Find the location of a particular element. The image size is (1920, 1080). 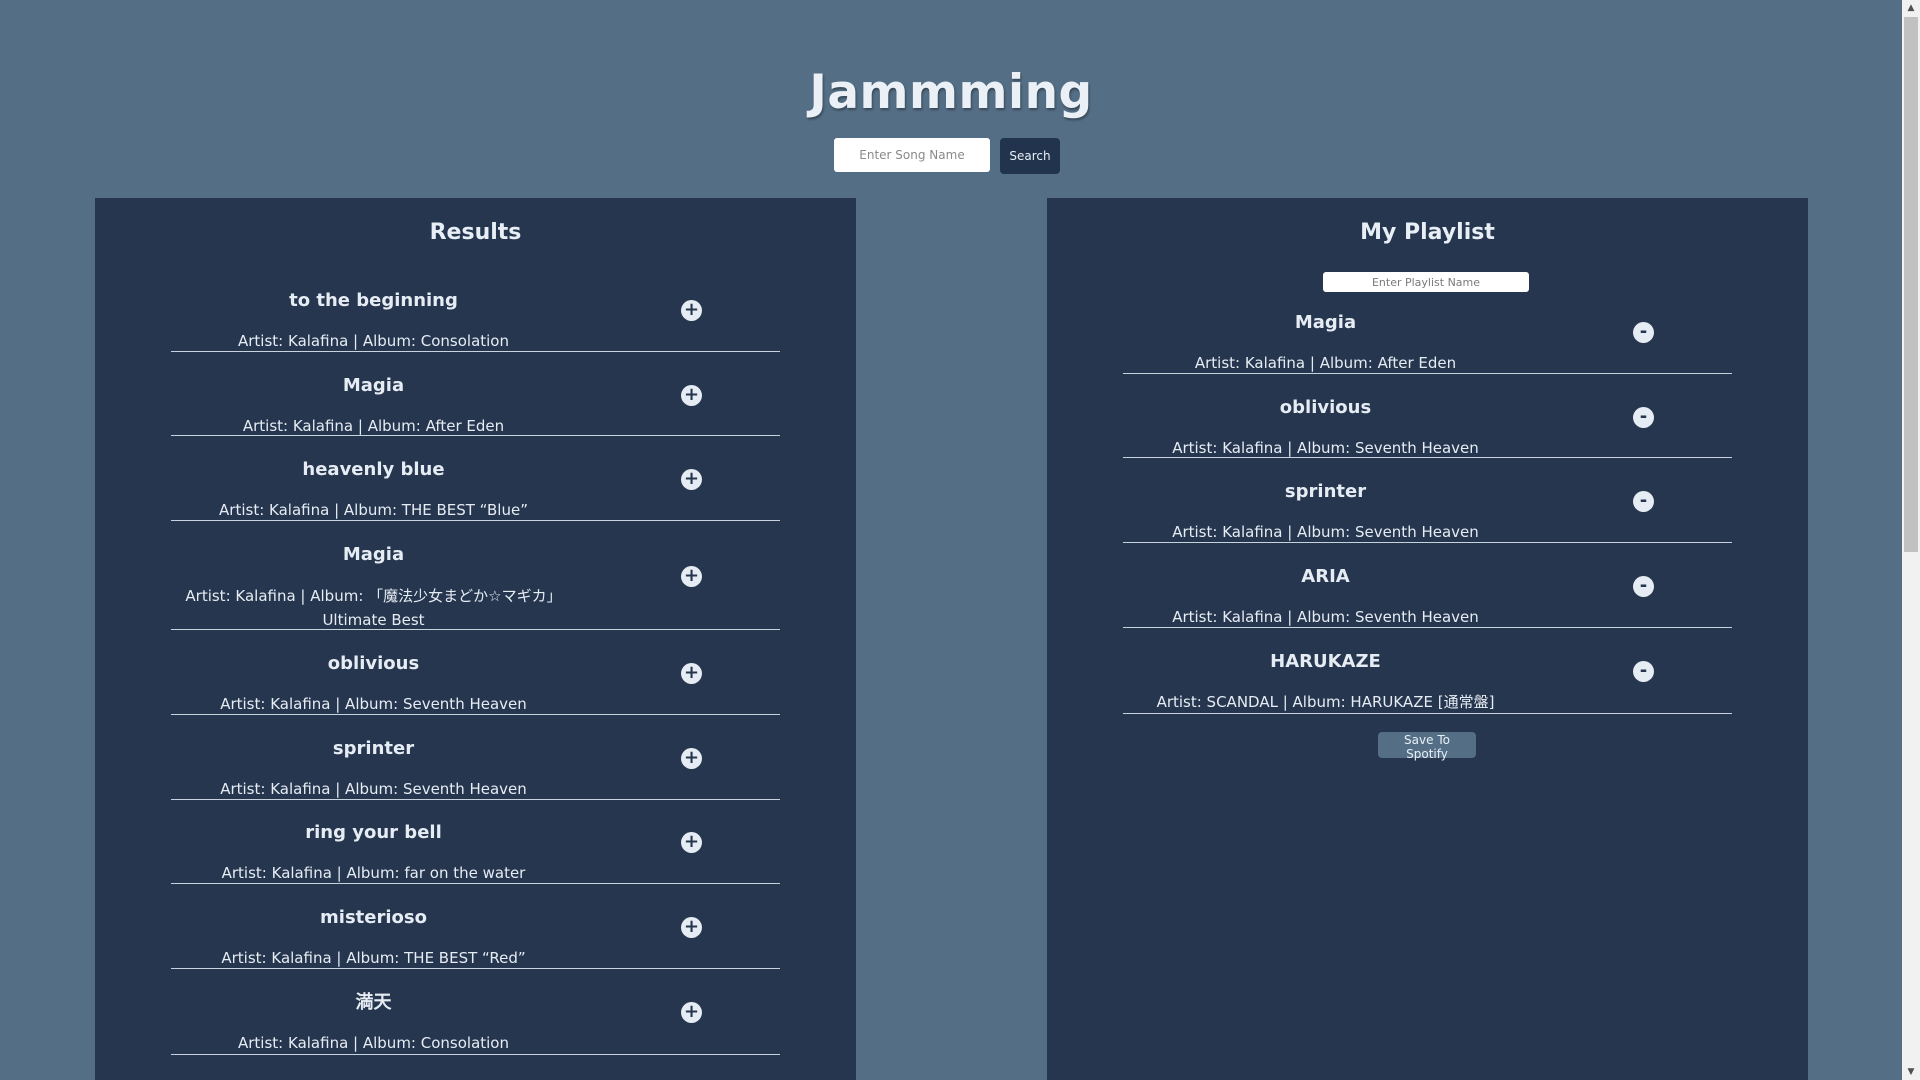

scroll-up-arrow-icon: ▲ is located at coordinates (1911, 8).